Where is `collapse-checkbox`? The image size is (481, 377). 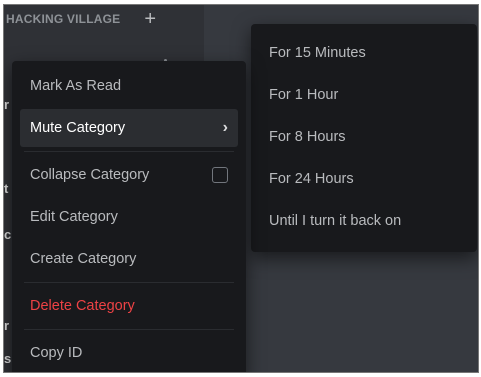
collapse-checkbox is located at coordinates (220, 175).